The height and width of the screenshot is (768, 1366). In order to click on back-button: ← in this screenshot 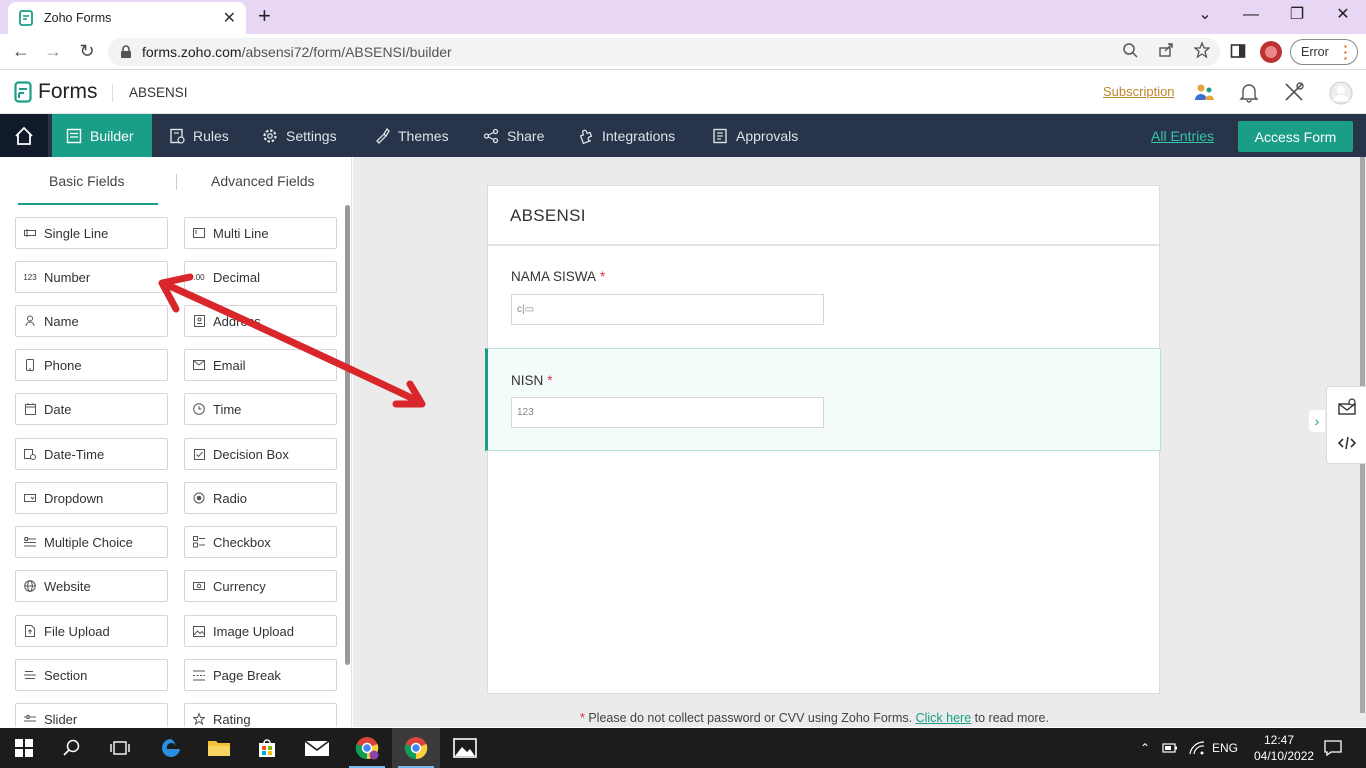, I will do `click(21, 51)`.